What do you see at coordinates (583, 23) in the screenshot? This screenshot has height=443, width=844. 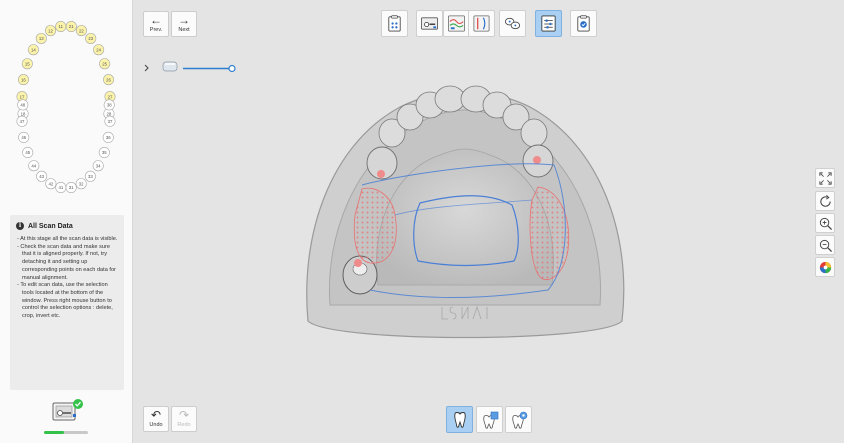 I see `complete-button` at bounding box center [583, 23].